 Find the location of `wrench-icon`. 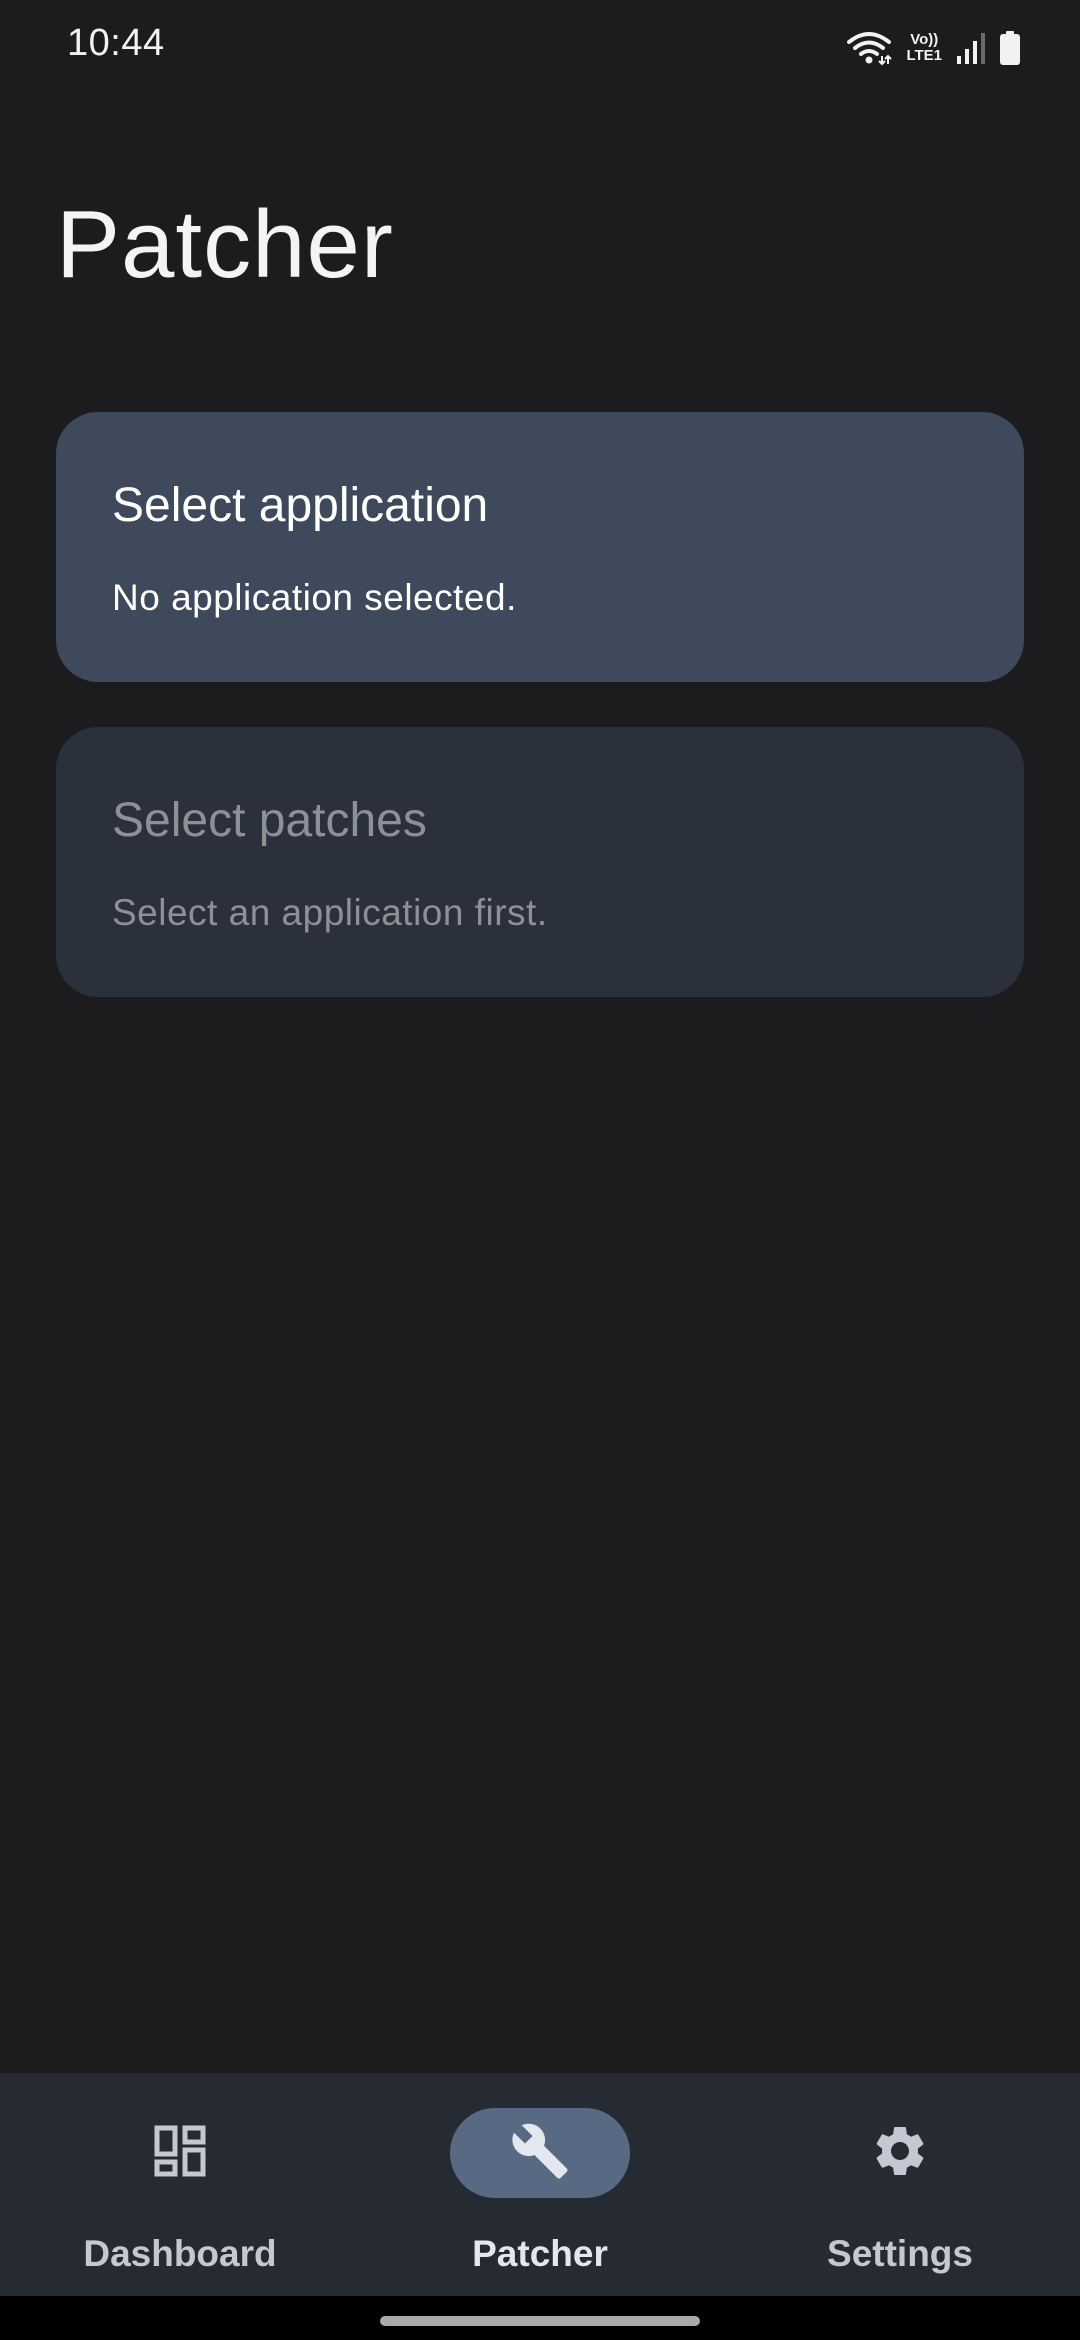

wrench-icon is located at coordinates (540, 2153).